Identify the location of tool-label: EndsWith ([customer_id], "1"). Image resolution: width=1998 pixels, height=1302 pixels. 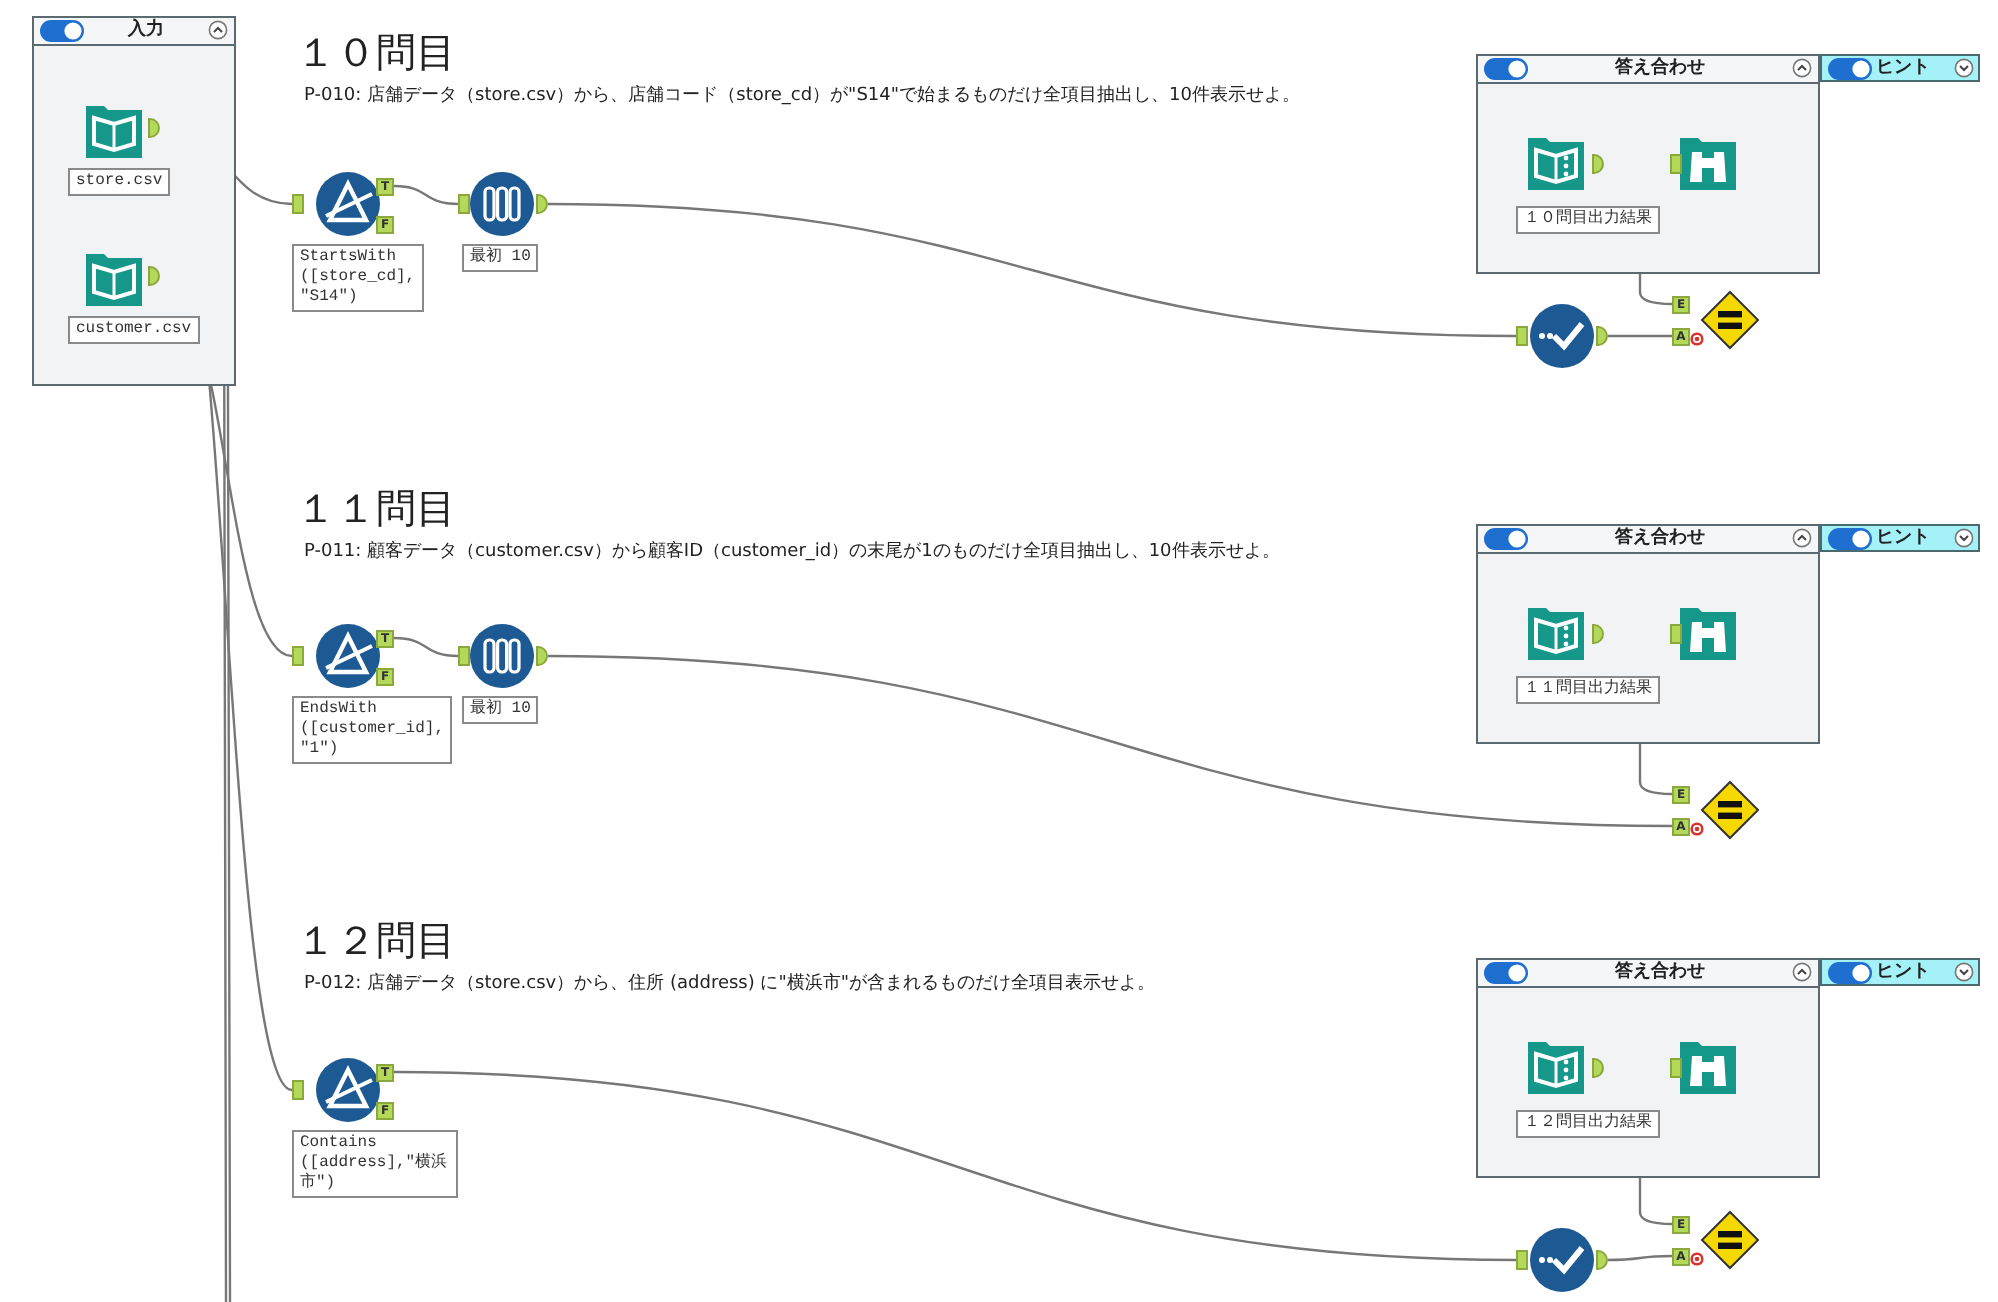
(372, 730).